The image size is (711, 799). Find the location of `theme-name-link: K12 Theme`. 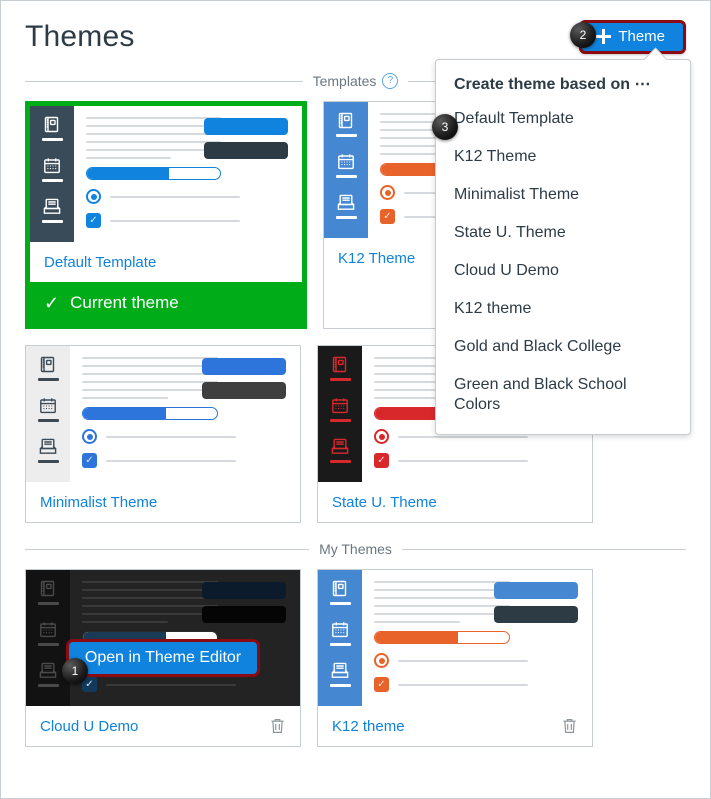

theme-name-link: K12 Theme is located at coordinates (376, 258).